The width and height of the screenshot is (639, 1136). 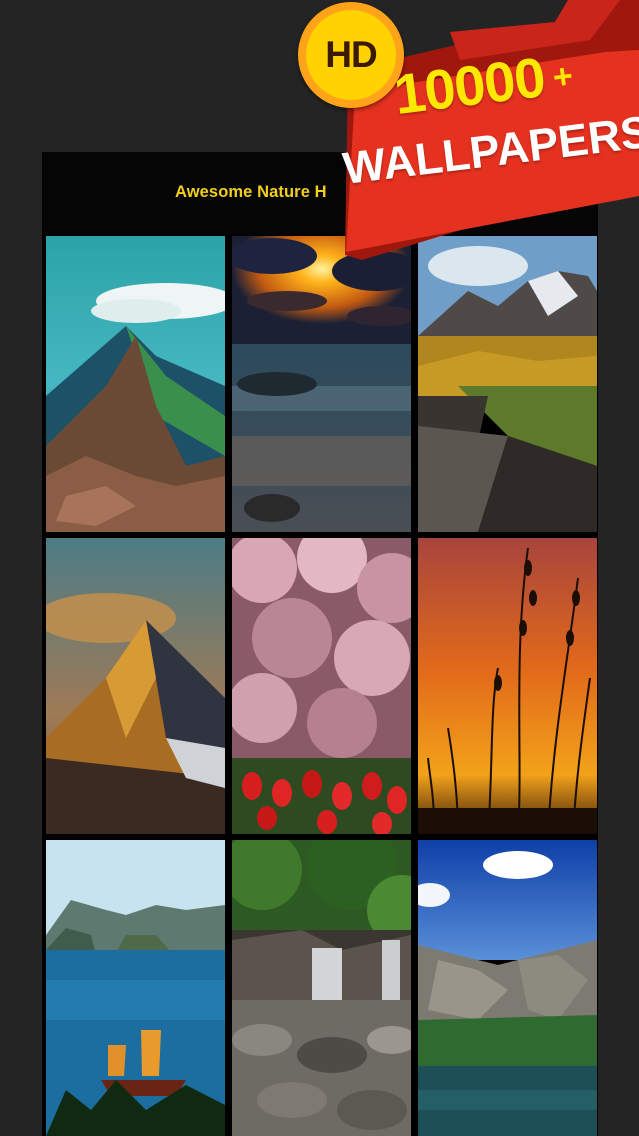 I want to click on wallpaper-tile-ha-long-bay-junk, so click(x=135, y=988).